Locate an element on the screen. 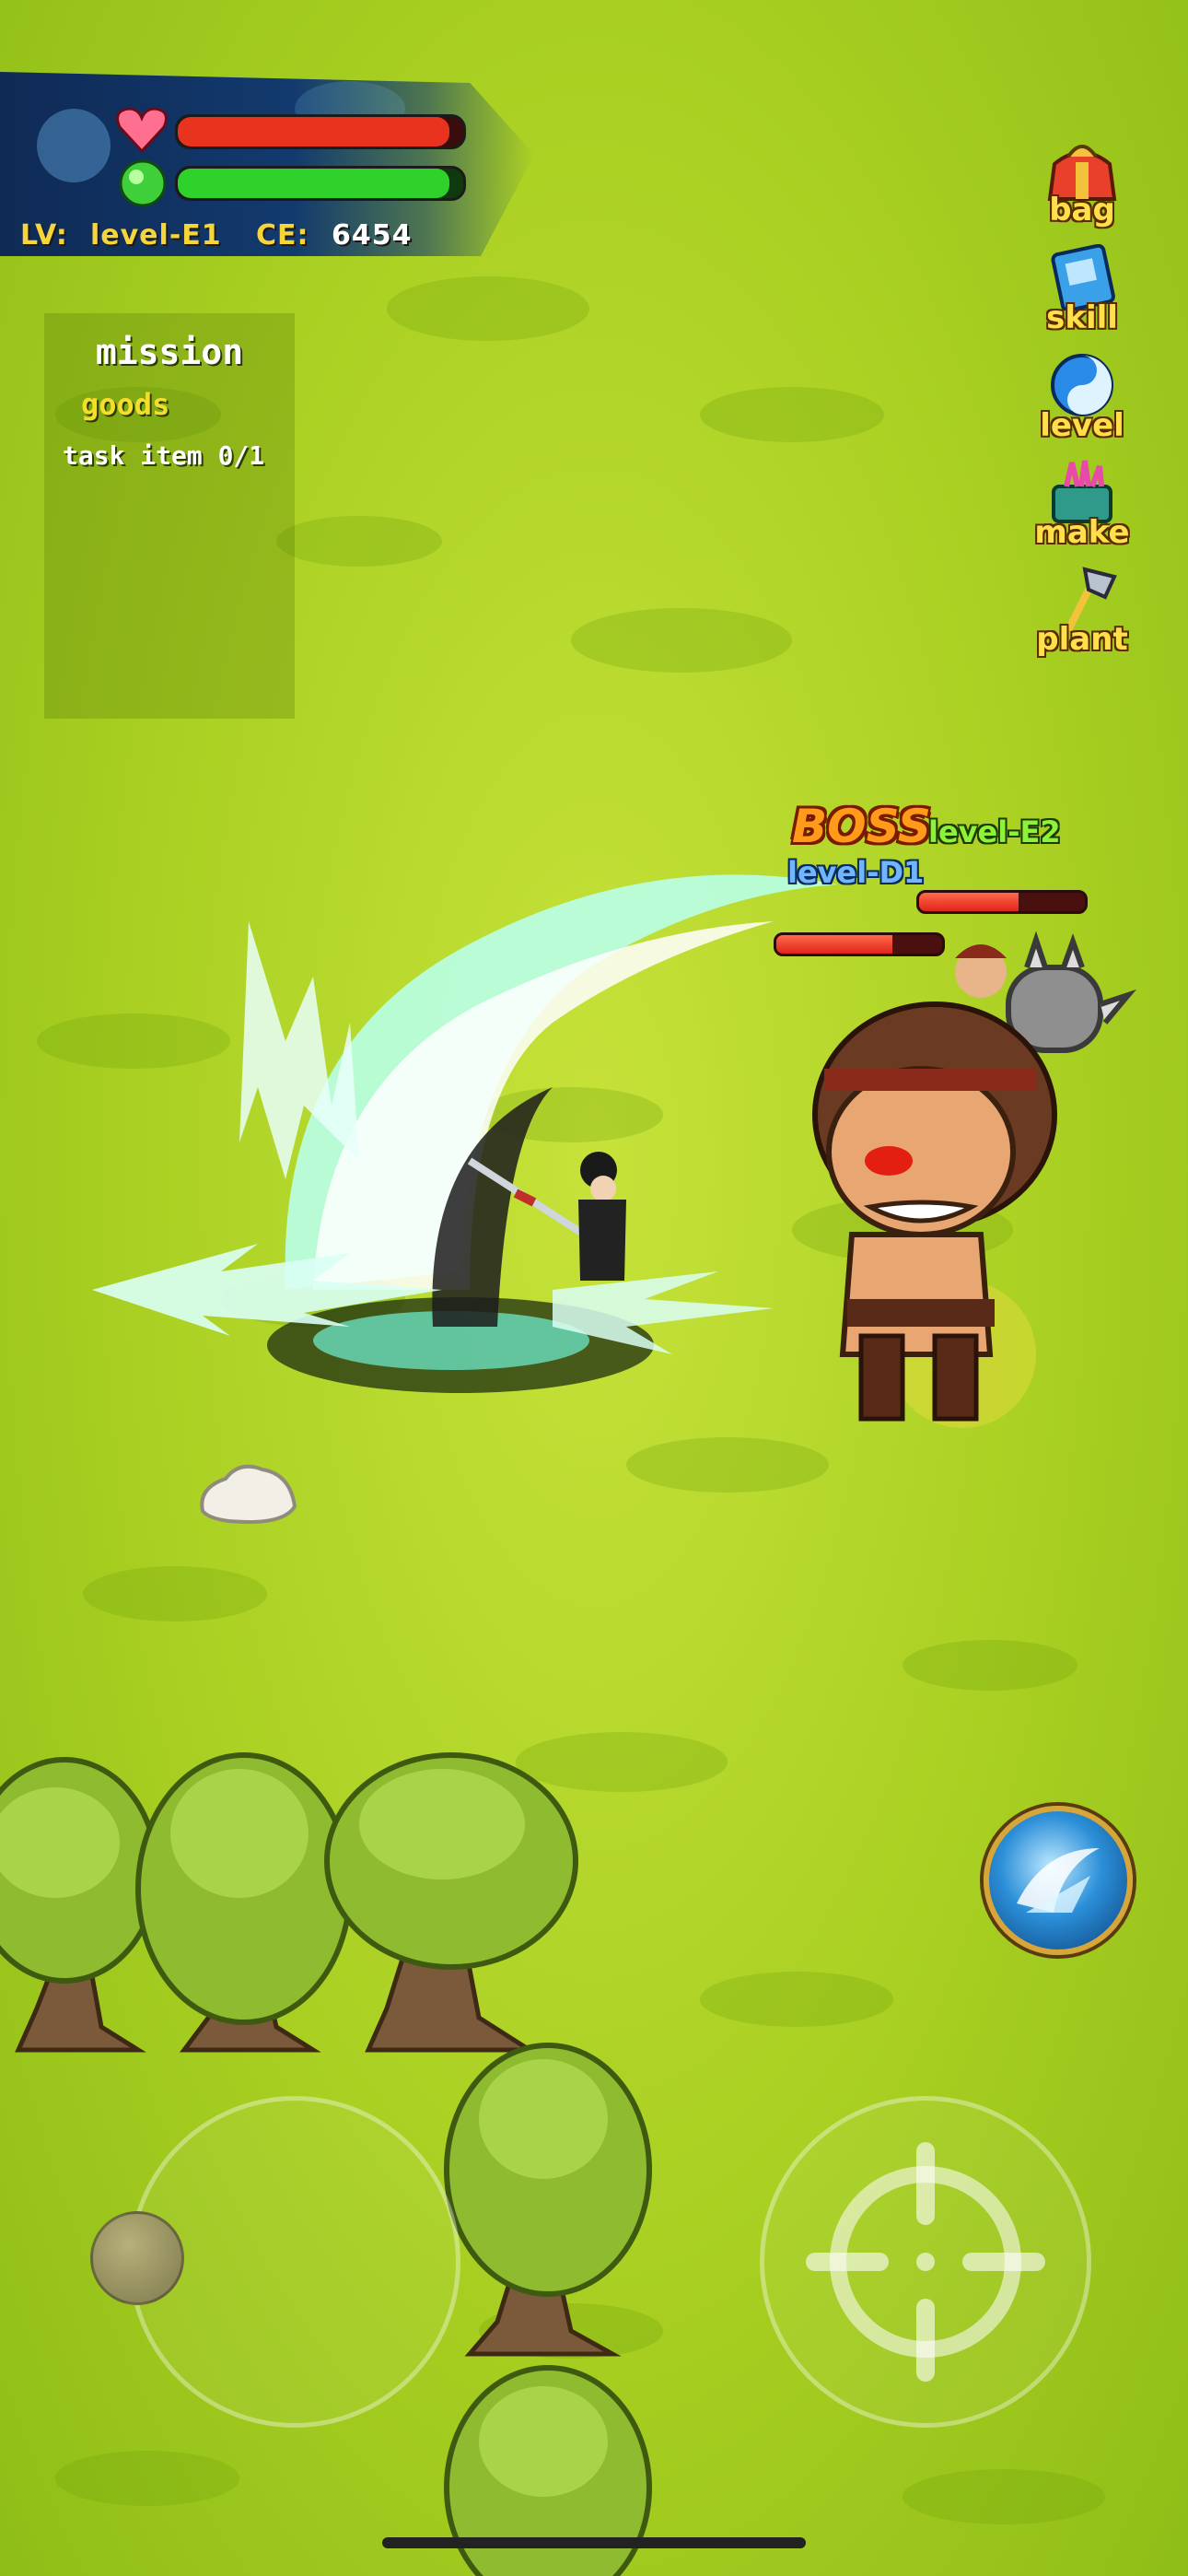  ce-label: CE: is located at coordinates (282, 235).